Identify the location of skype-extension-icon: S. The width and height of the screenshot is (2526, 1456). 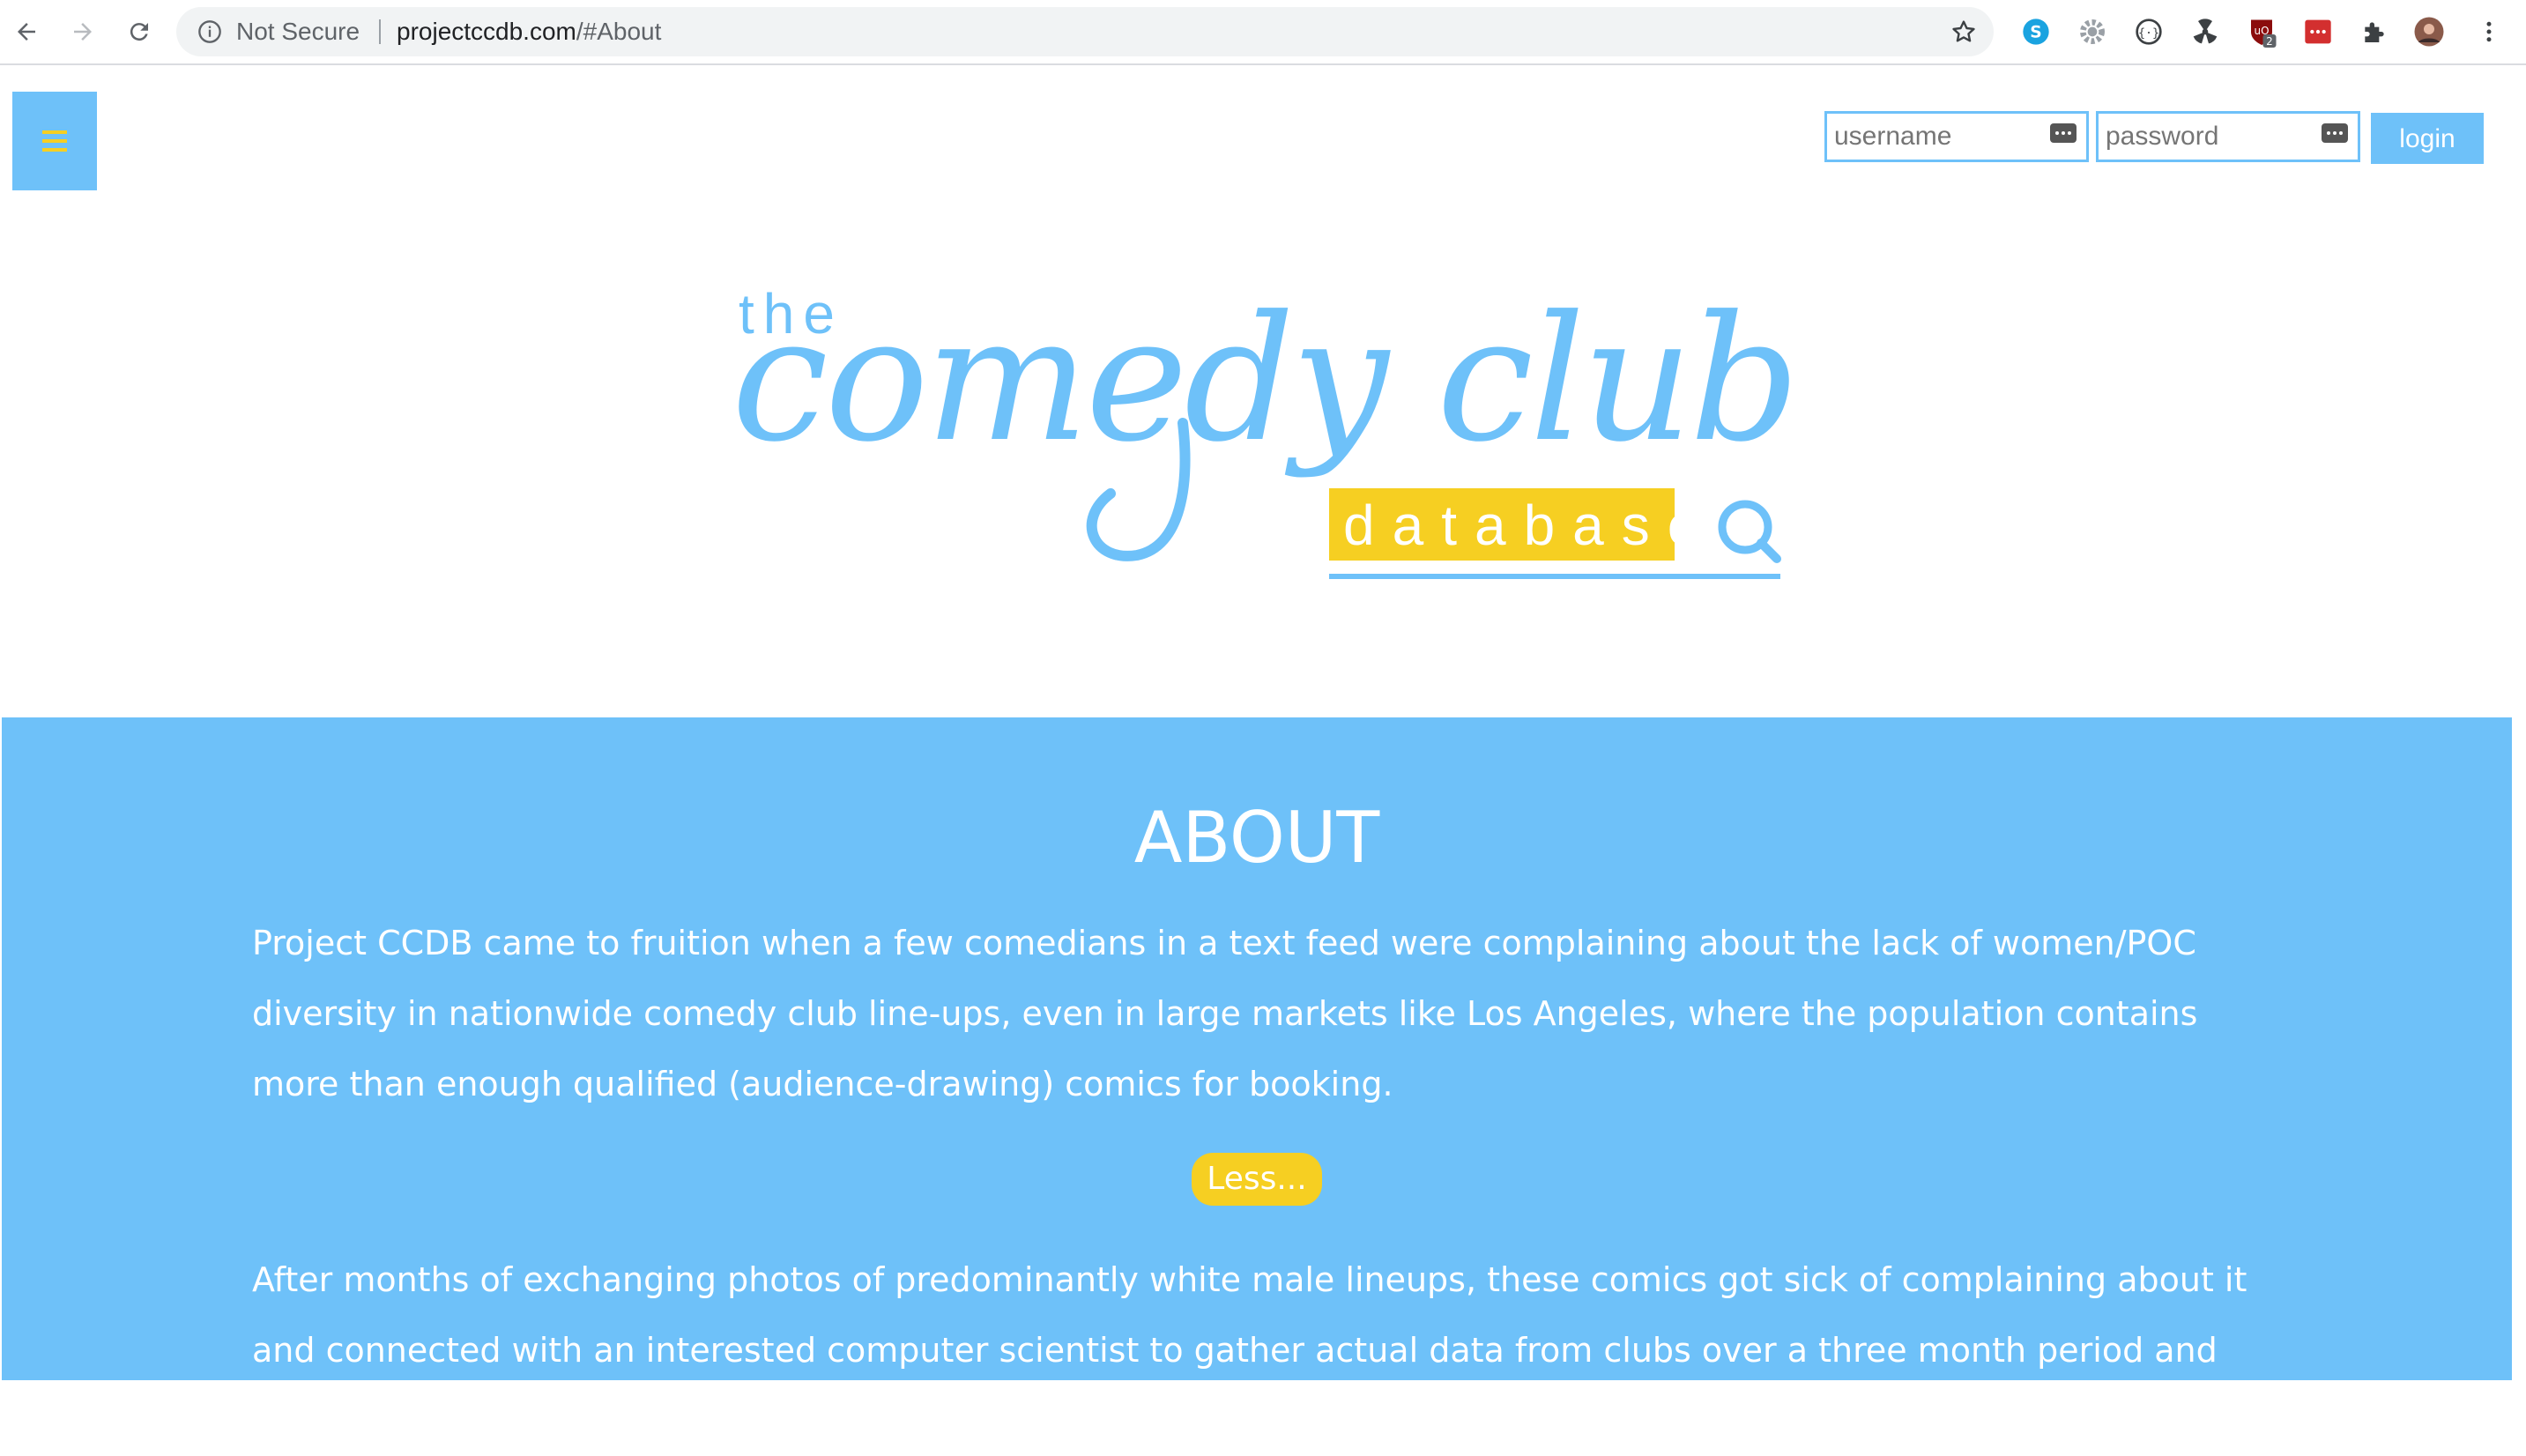
(2036, 32).